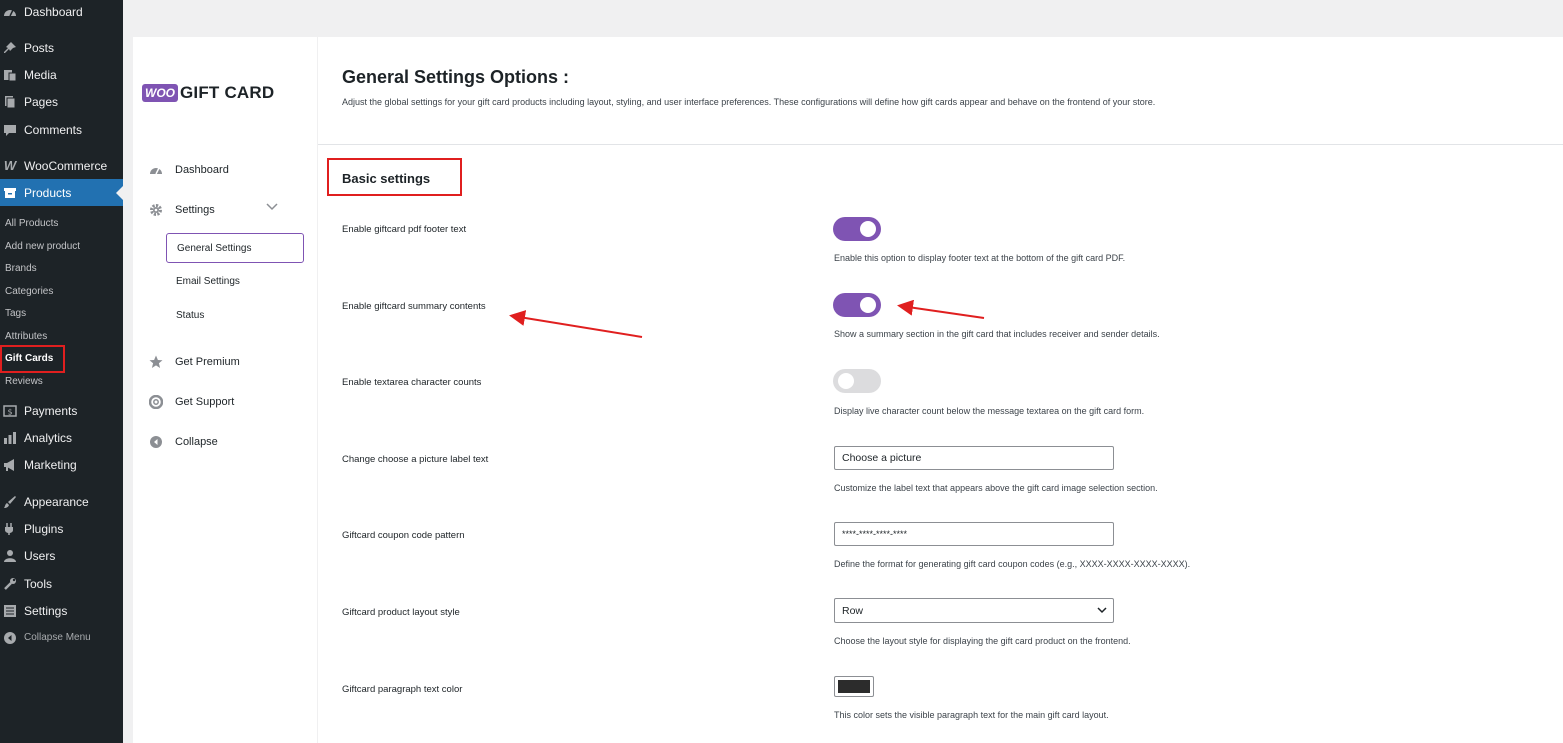 This screenshot has height=743, width=1563. Describe the element at coordinates (412, 382) in the screenshot. I see `setting-label-char-counts: Enable textarea character counts` at that location.